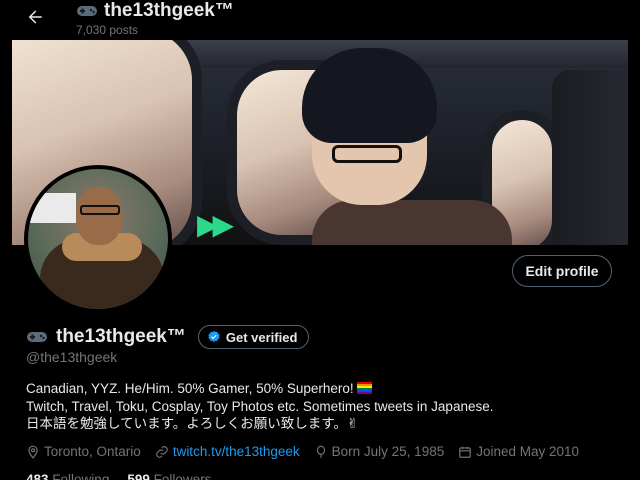 Image resolution: width=640 pixels, height=480 pixels. I want to click on calendar-icon, so click(465, 452).